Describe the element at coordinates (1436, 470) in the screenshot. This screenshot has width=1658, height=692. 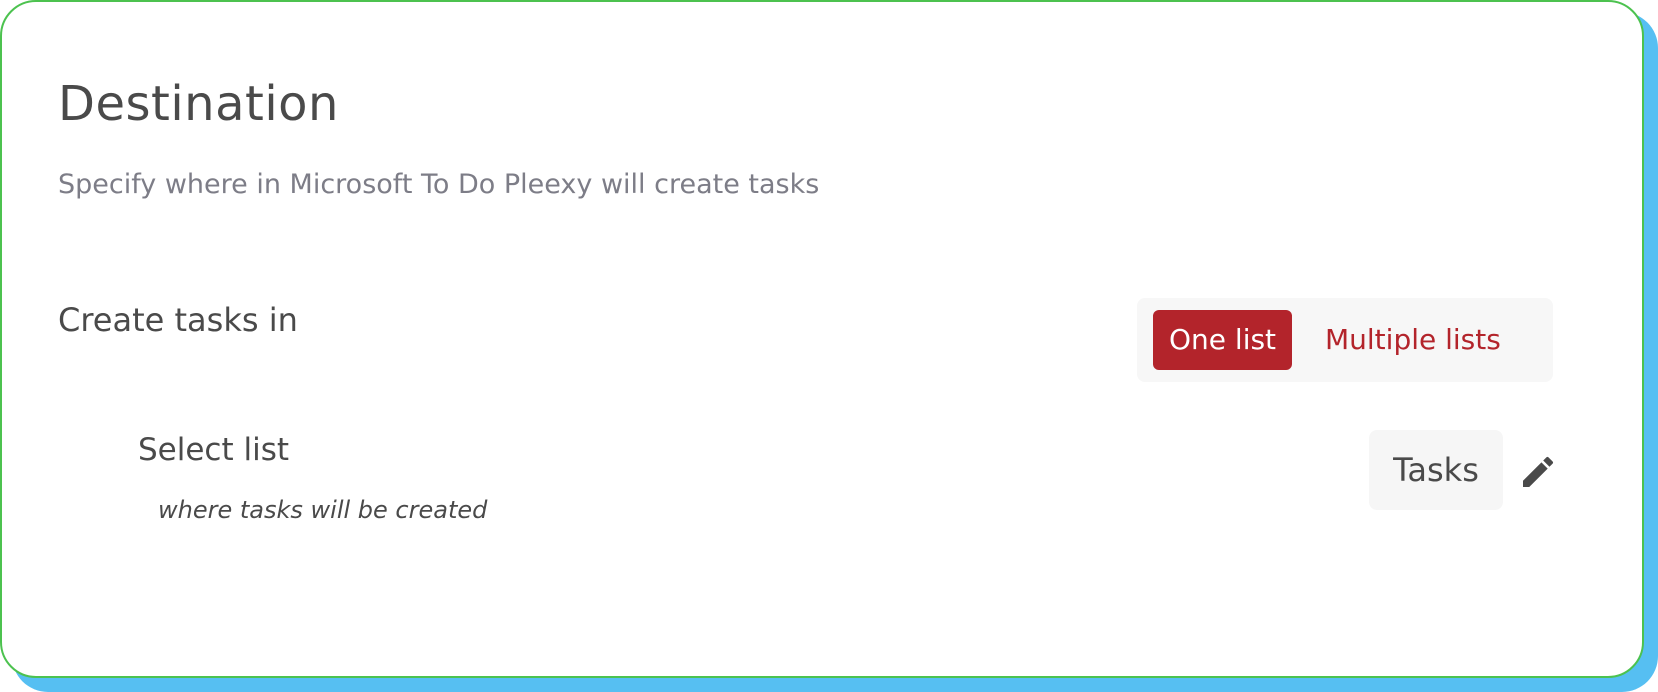
I see `selected-list-value: Tasks` at that location.